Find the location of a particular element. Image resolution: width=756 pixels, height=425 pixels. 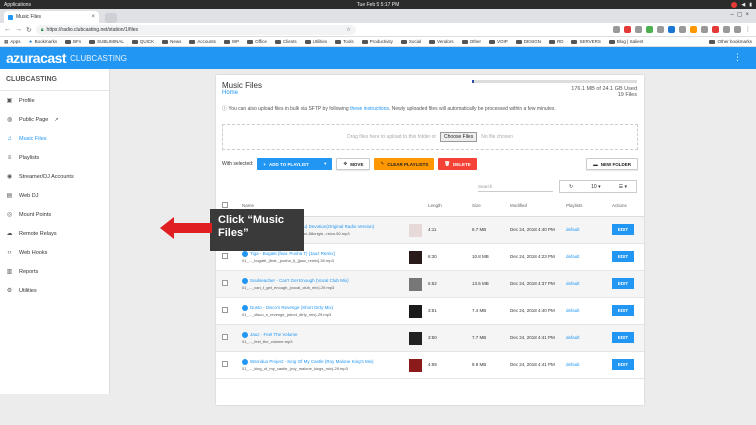

bookmark: Productivity is located at coordinates (377, 41).